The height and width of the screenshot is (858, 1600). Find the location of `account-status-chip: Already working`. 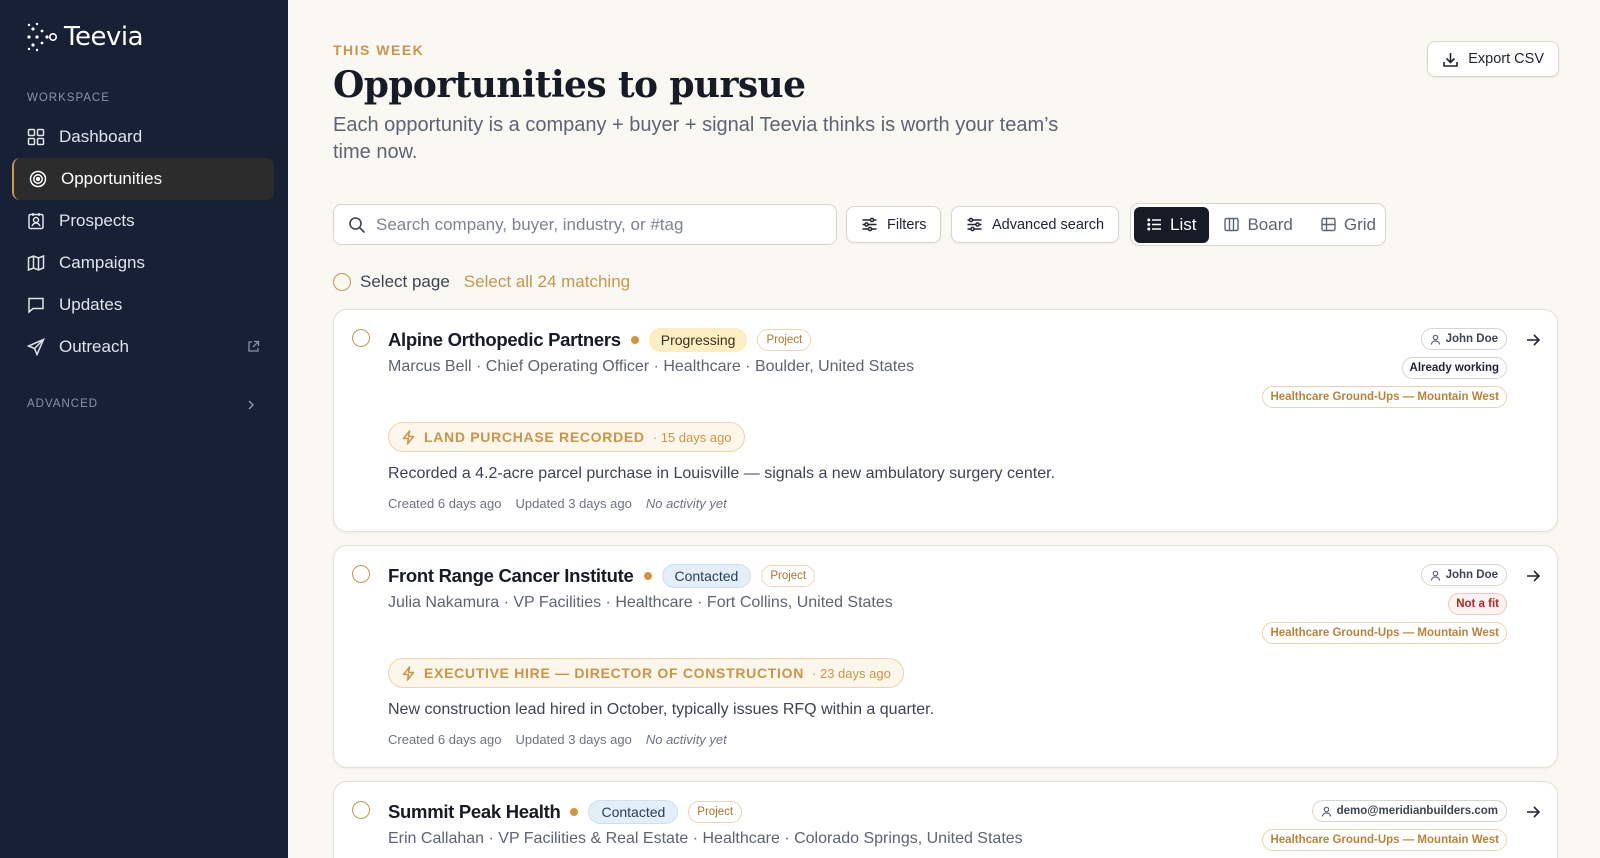

account-status-chip: Already working is located at coordinates (1454, 368).